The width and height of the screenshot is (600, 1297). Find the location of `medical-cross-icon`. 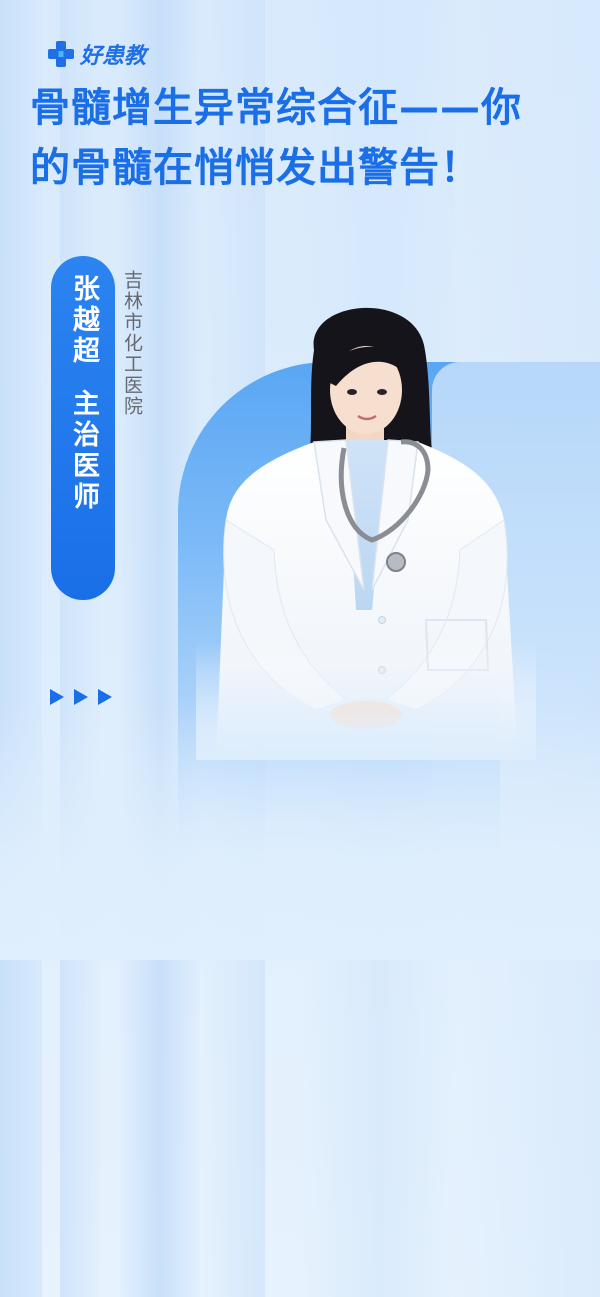

medical-cross-icon is located at coordinates (61, 54).